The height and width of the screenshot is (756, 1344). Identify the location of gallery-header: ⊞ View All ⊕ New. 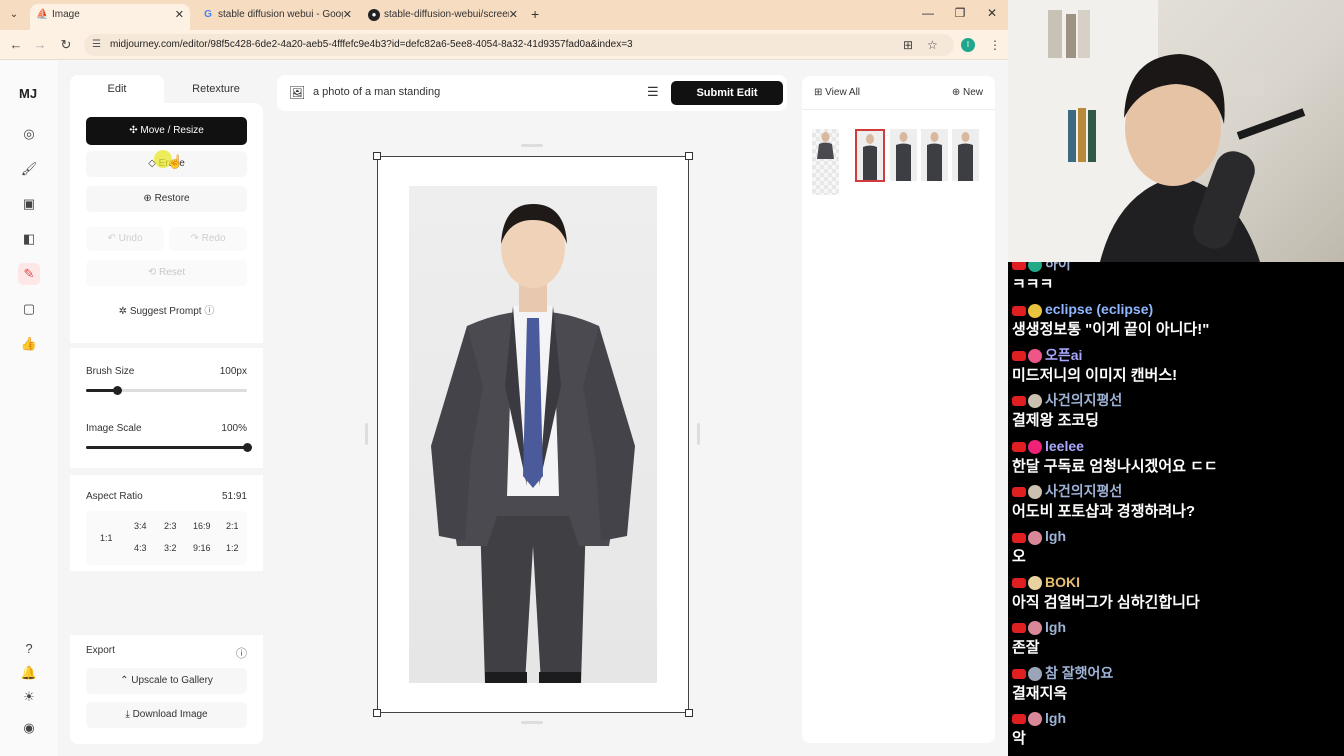
(898, 93).